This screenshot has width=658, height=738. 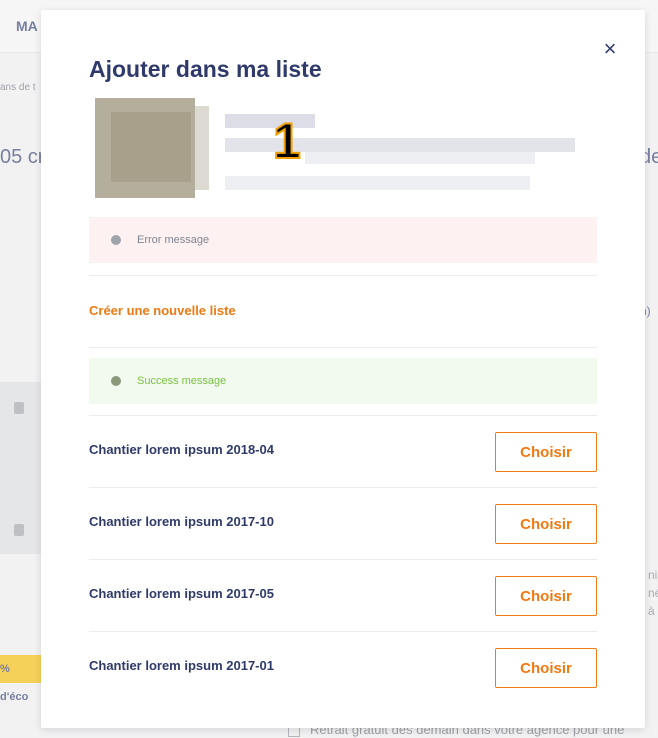 I want to click on list-item: Chantier lorem ipsum 2018-04 Choisir, so click(x=343, y=452).